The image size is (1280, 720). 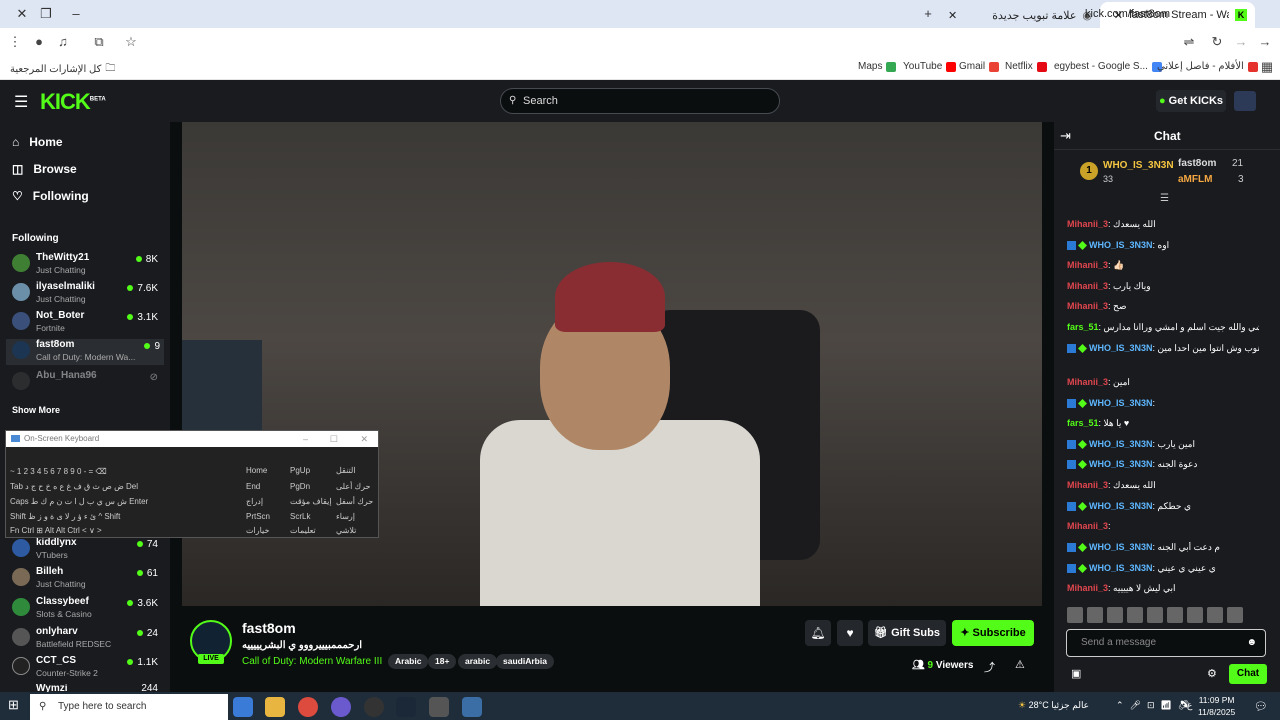 I want to click on chat-username: fars_51, so click(x=1083, y=423).